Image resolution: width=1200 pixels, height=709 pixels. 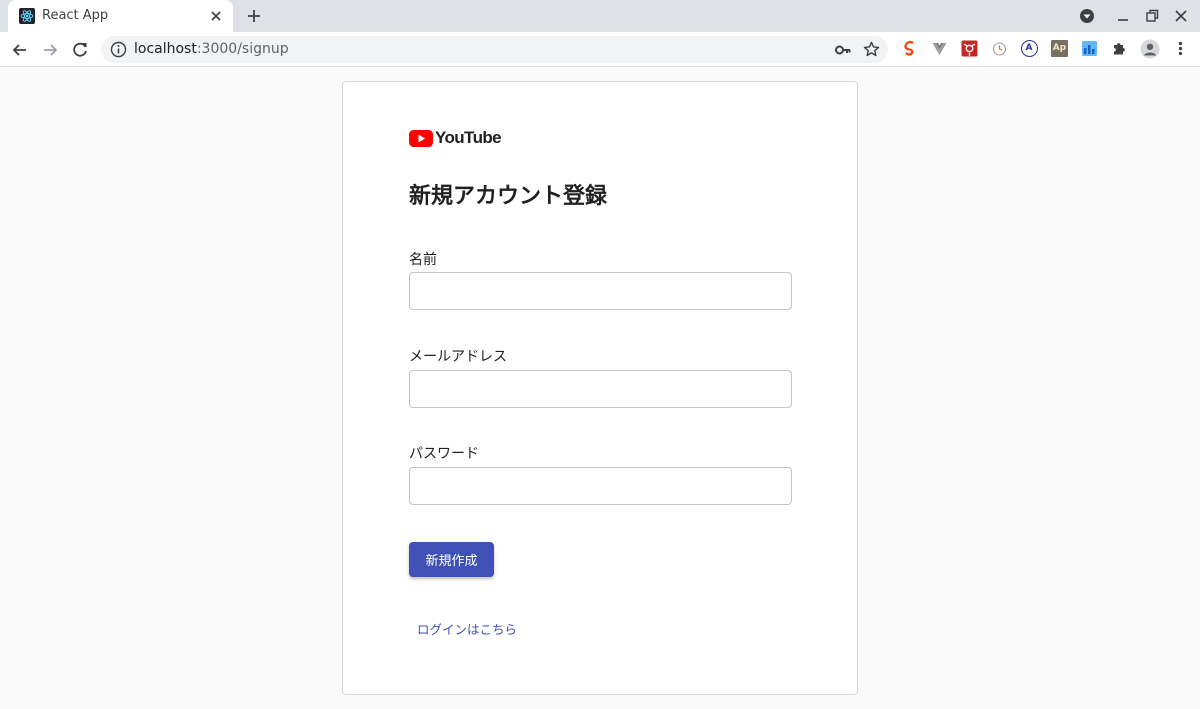 I want to click on name-label: 名前, so click(x=423, y=260).